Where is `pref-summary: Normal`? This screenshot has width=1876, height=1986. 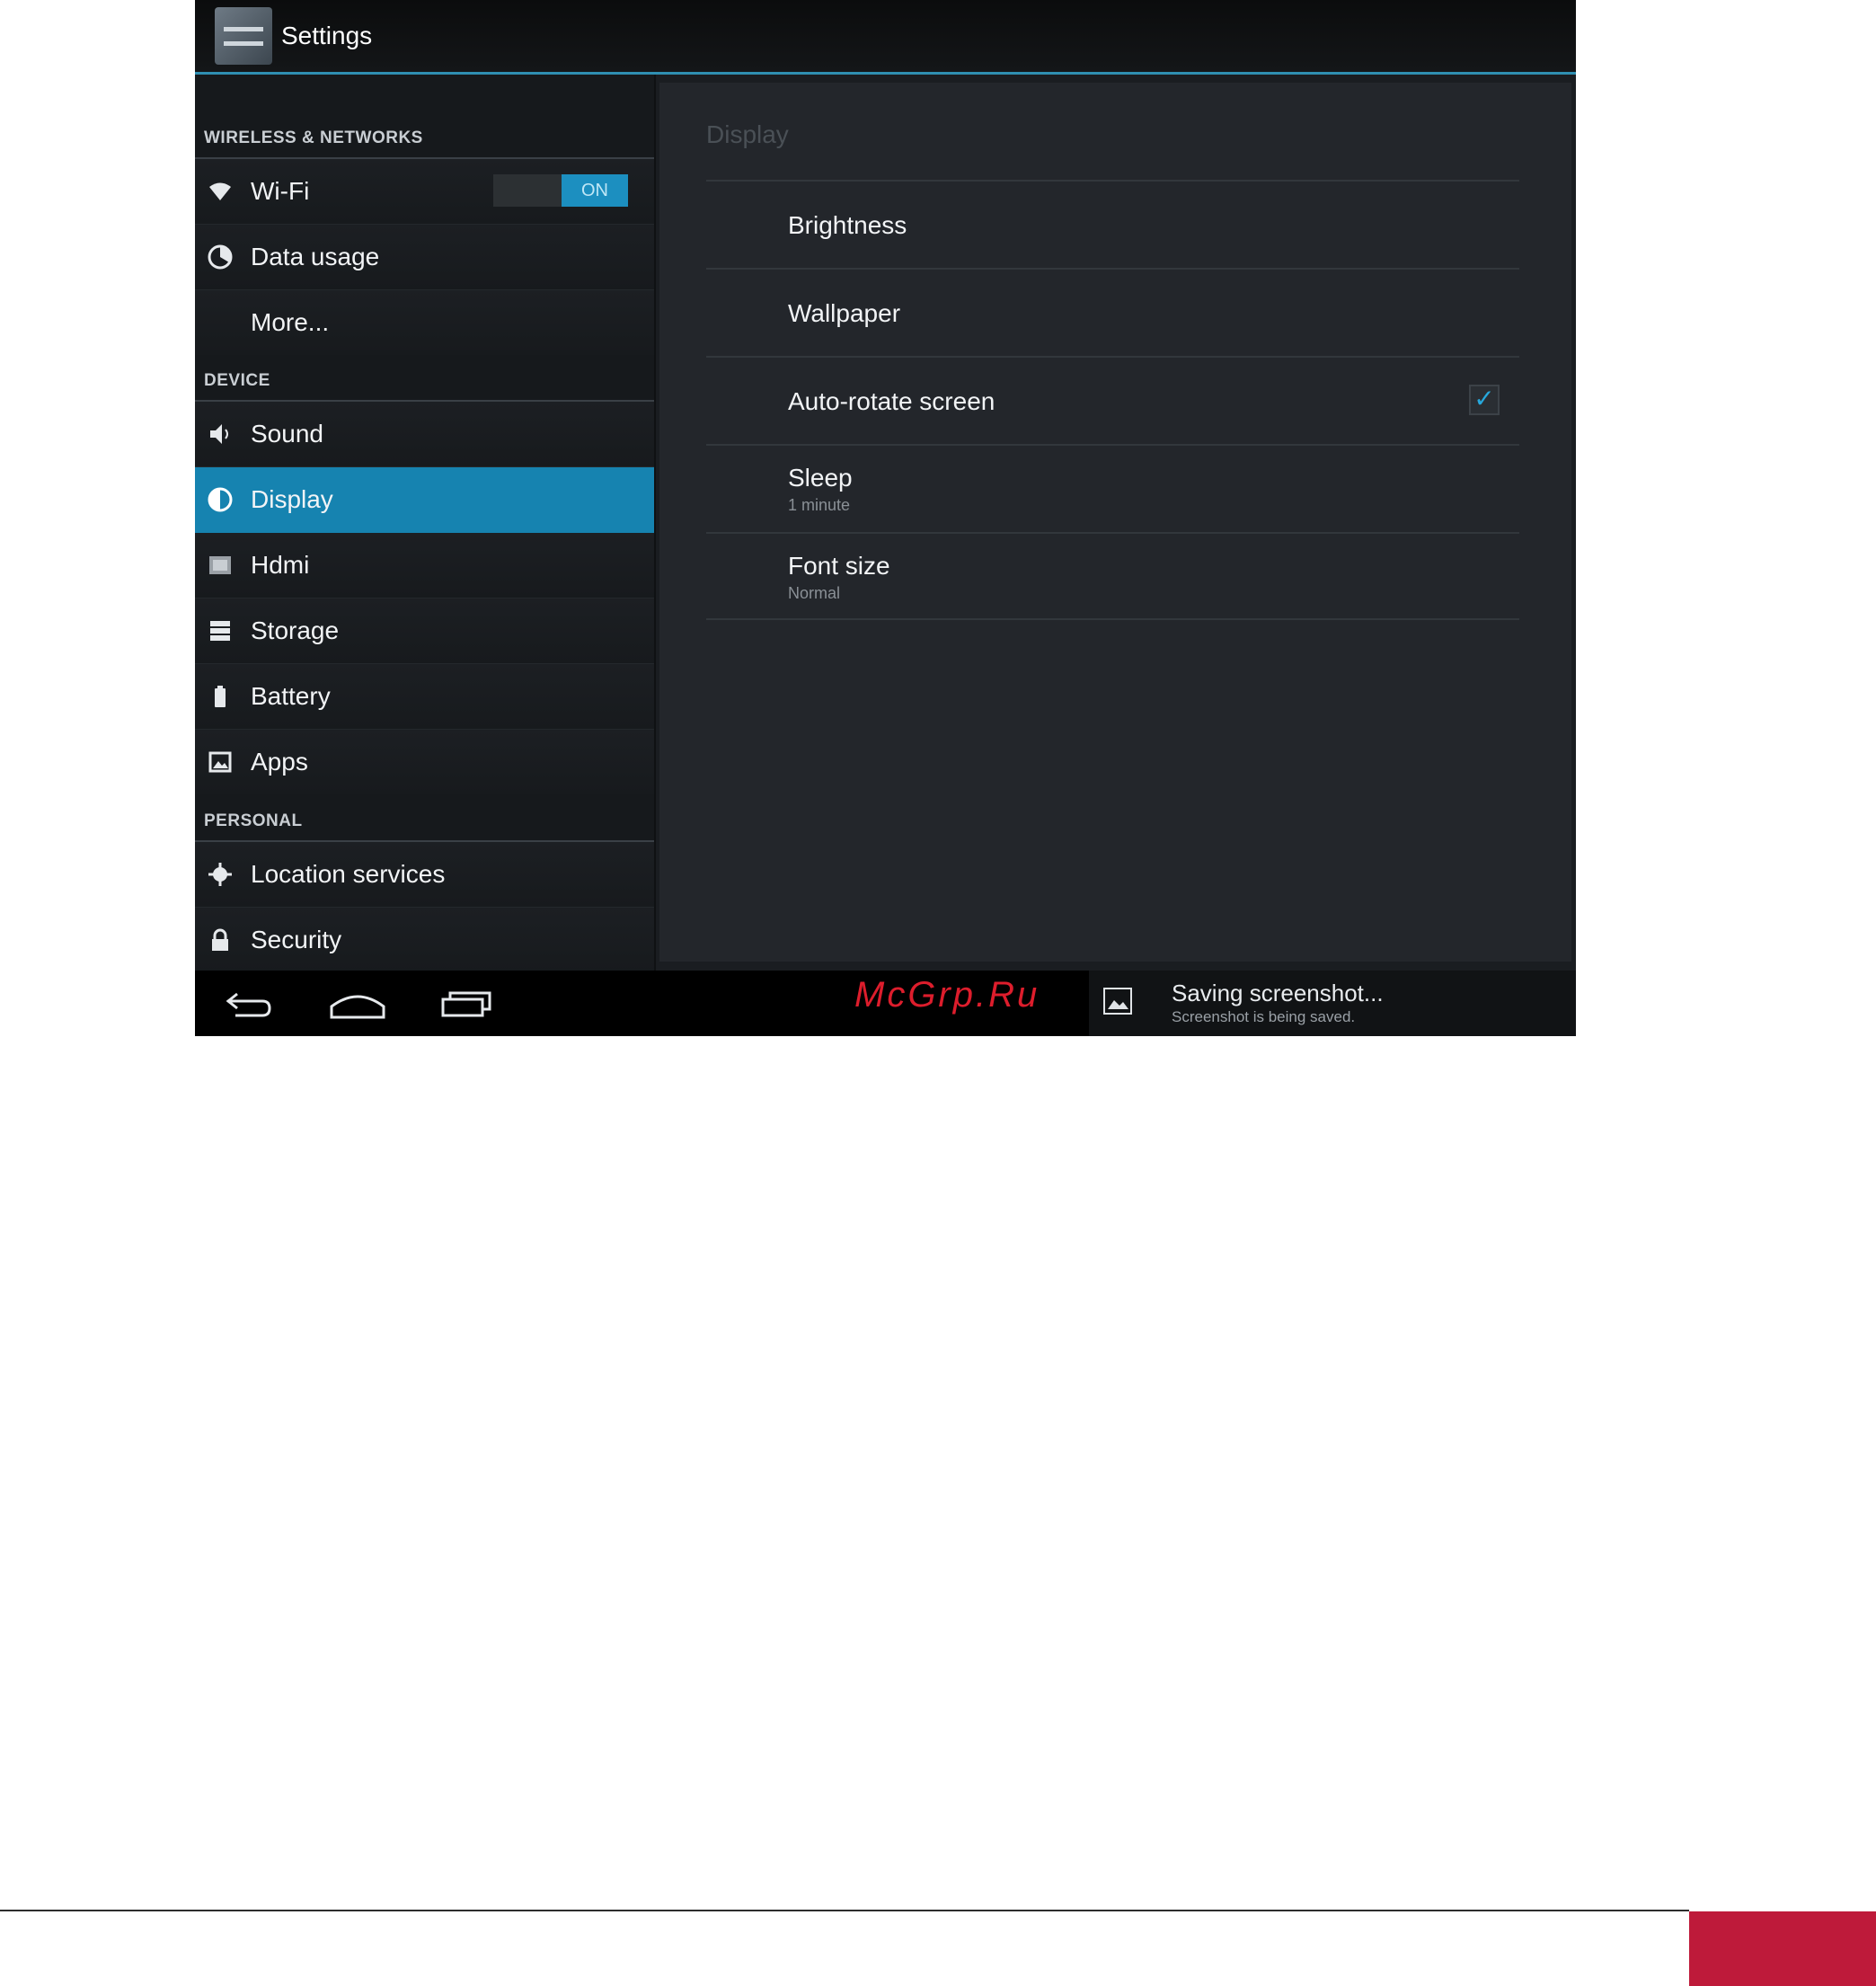 pref-summary: Normal is located at coordinates (815, 593).